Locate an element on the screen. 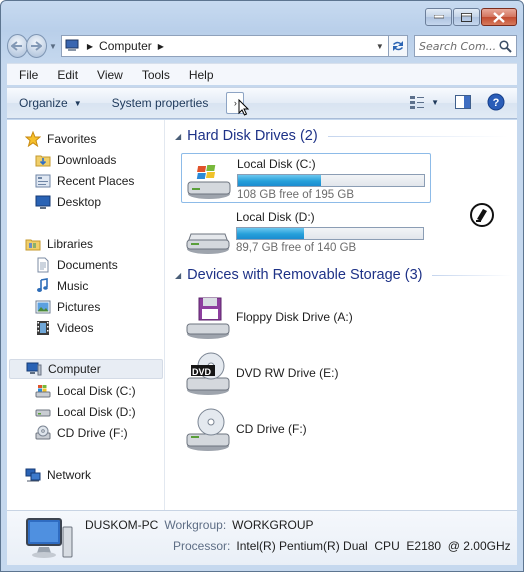  view-dropdown-icon: ▼ is located at coordinates (435, 102).